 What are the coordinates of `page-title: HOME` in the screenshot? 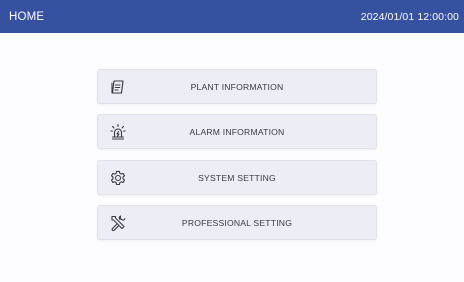 It's located at (27, 16).